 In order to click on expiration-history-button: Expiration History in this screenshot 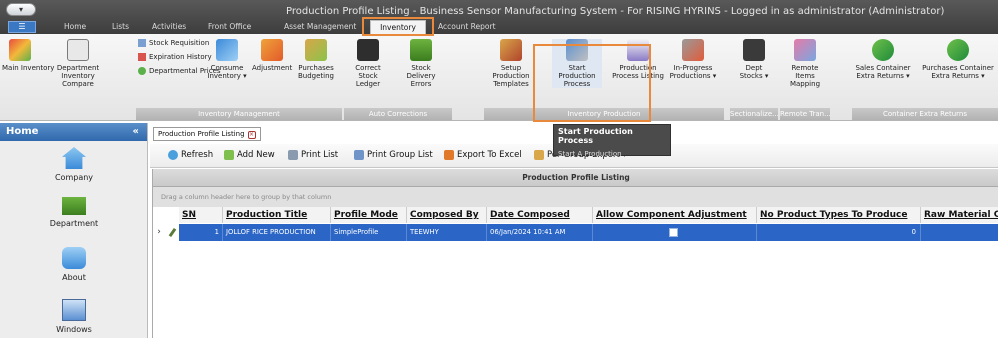, I will do `click(175, 57)`.